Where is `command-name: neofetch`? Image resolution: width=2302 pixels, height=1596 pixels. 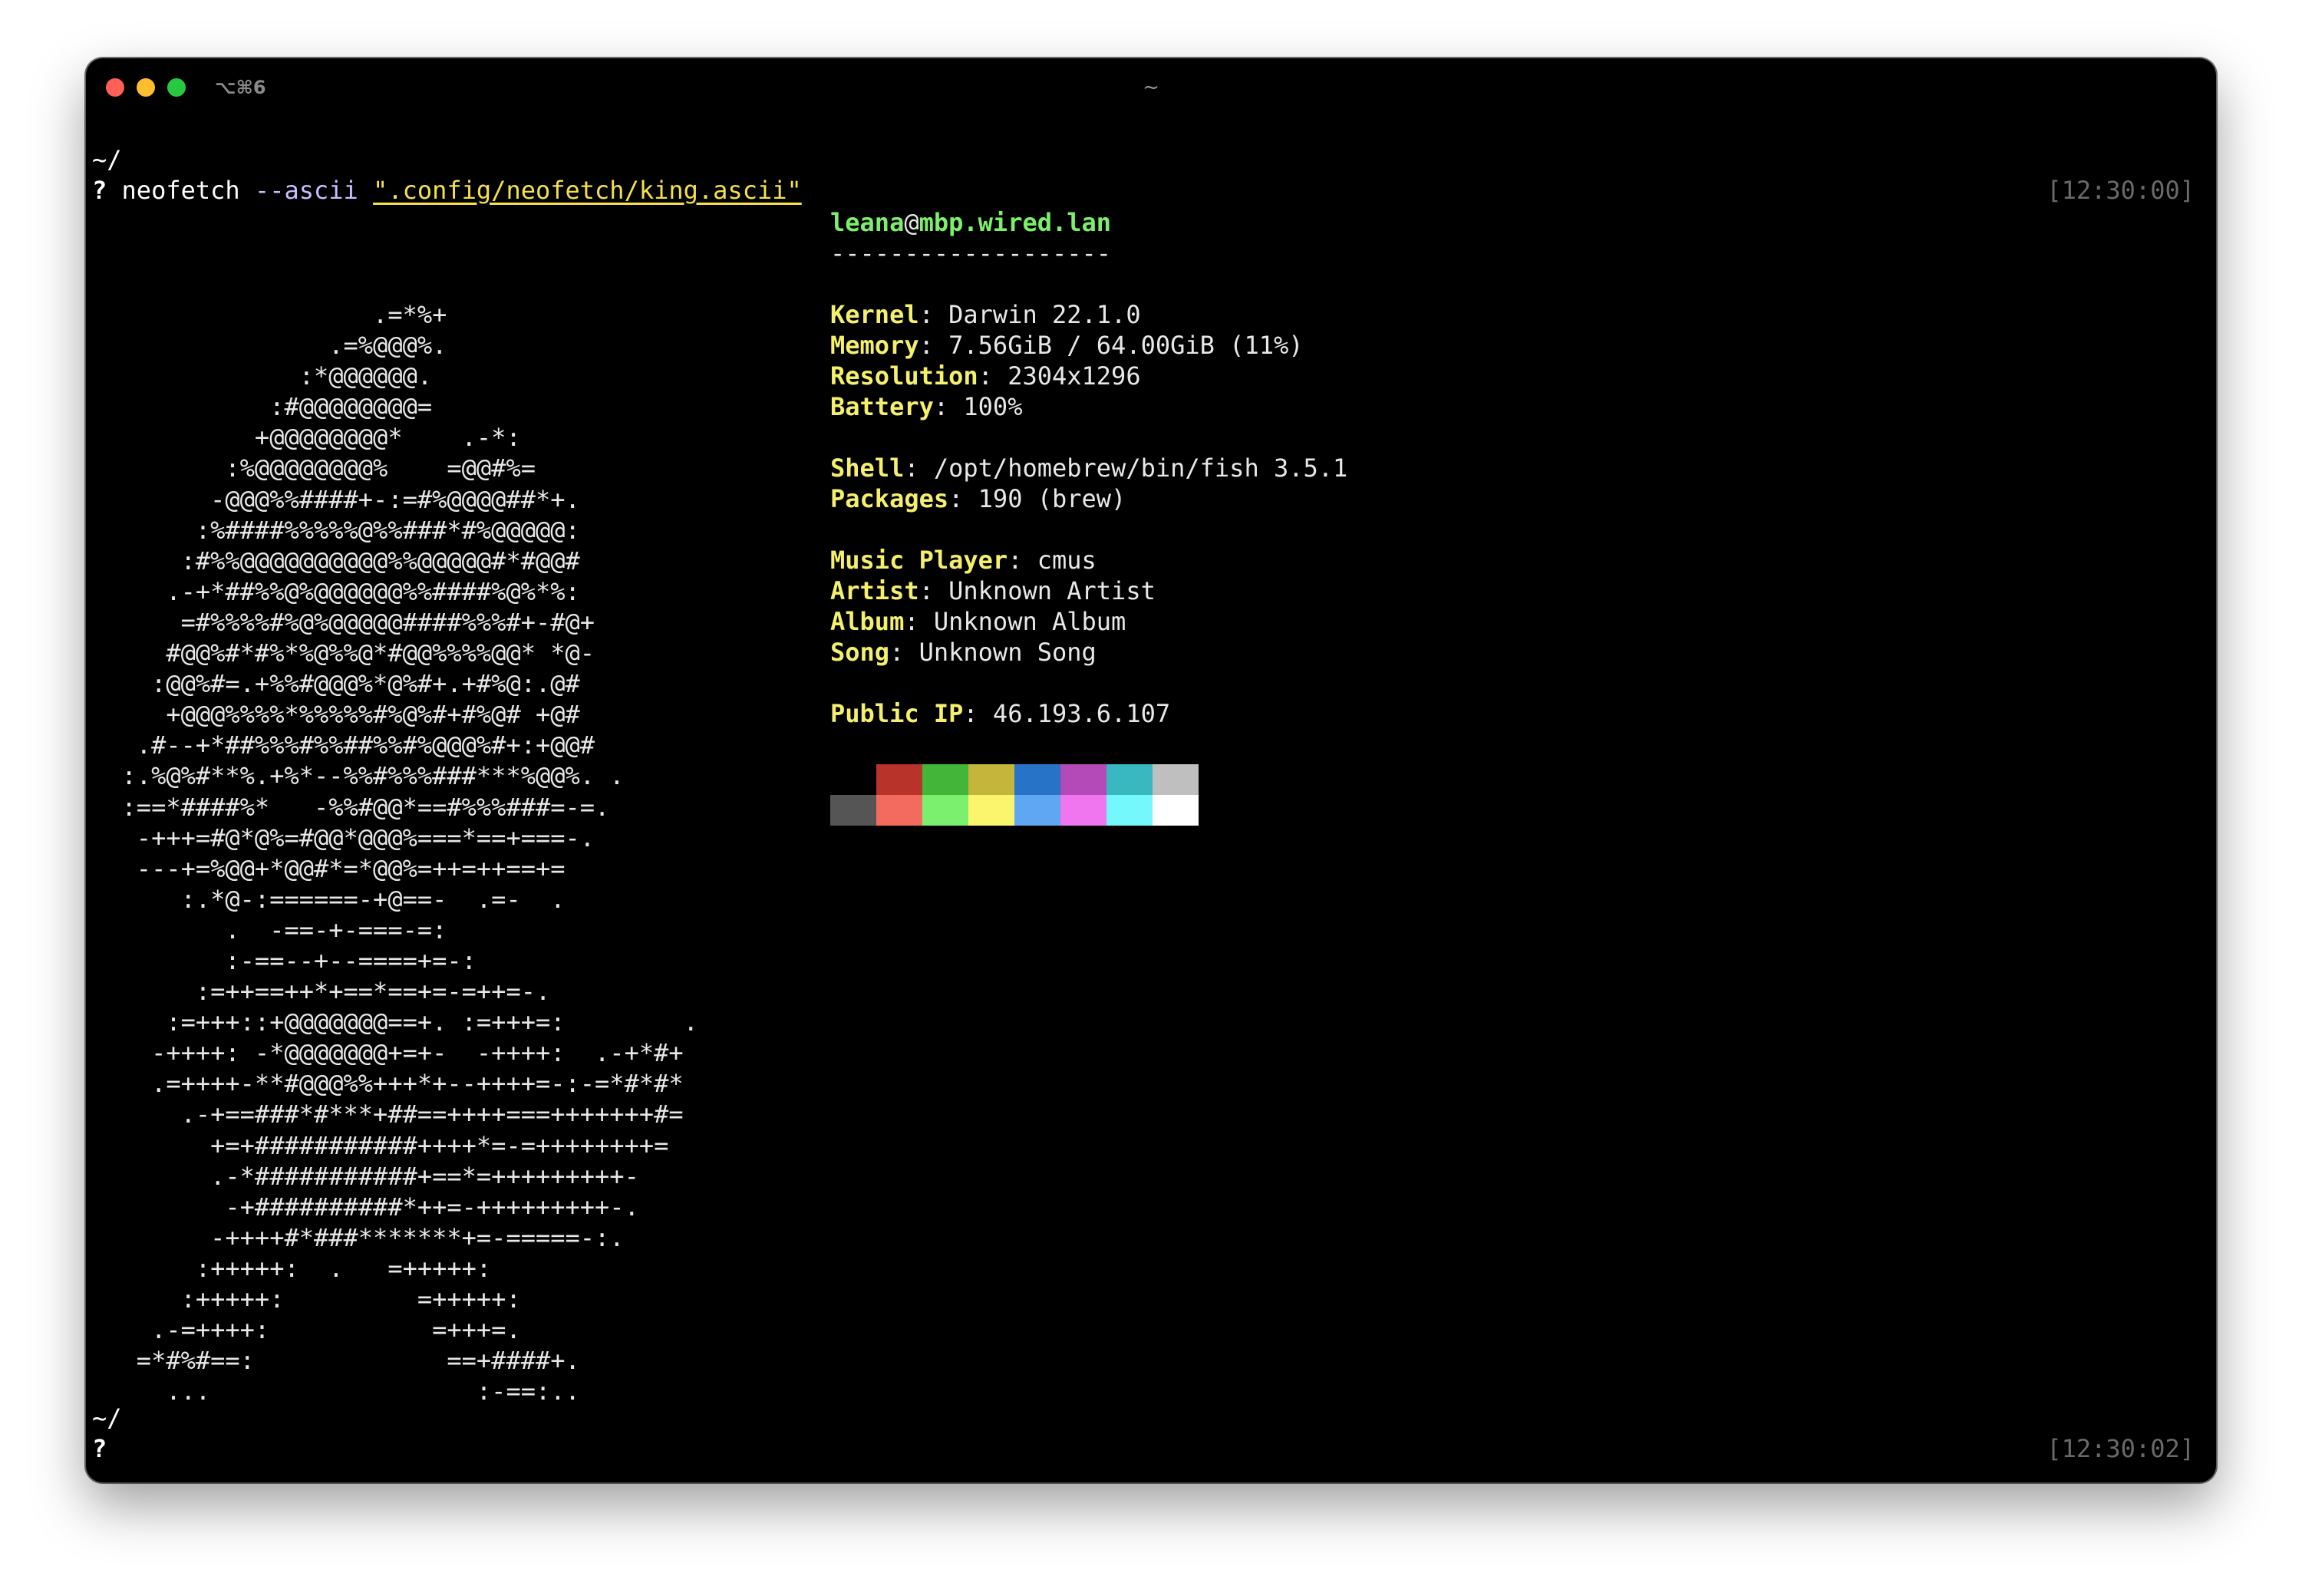 command-name: neofetch is located at coordinates (180, 190).